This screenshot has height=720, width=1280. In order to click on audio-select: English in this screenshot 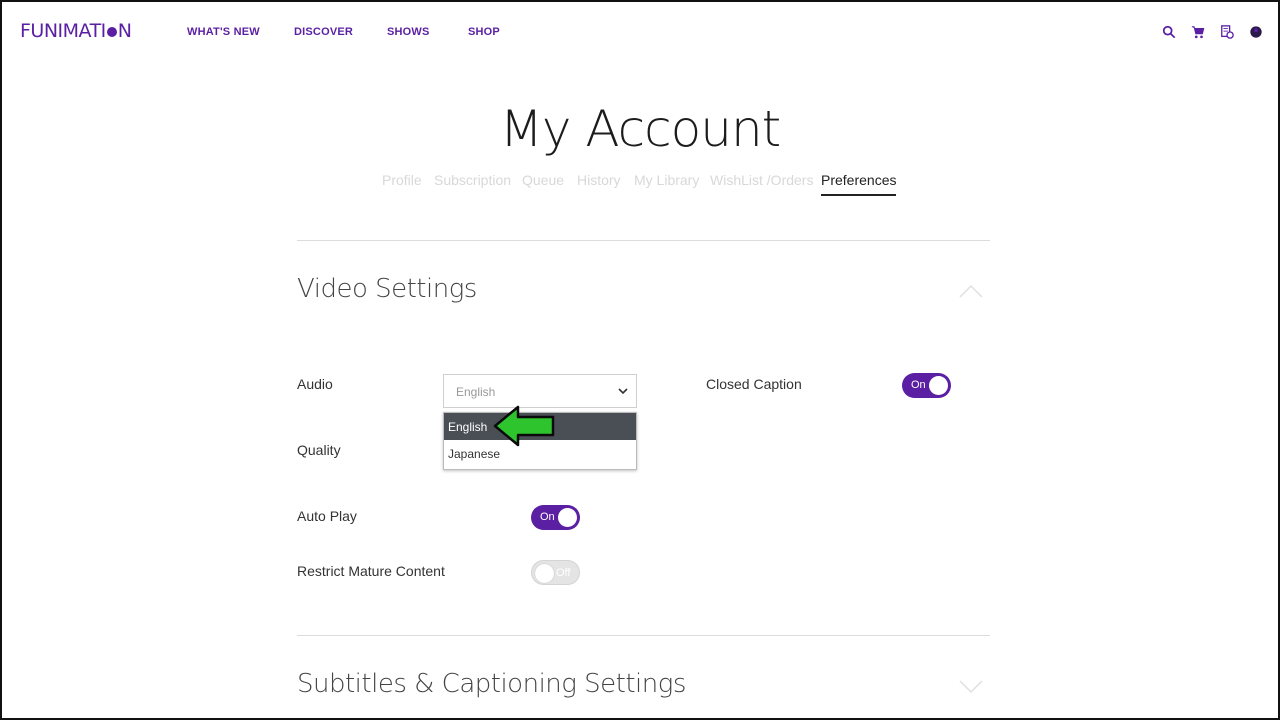, I will do `click(540, 391)`.